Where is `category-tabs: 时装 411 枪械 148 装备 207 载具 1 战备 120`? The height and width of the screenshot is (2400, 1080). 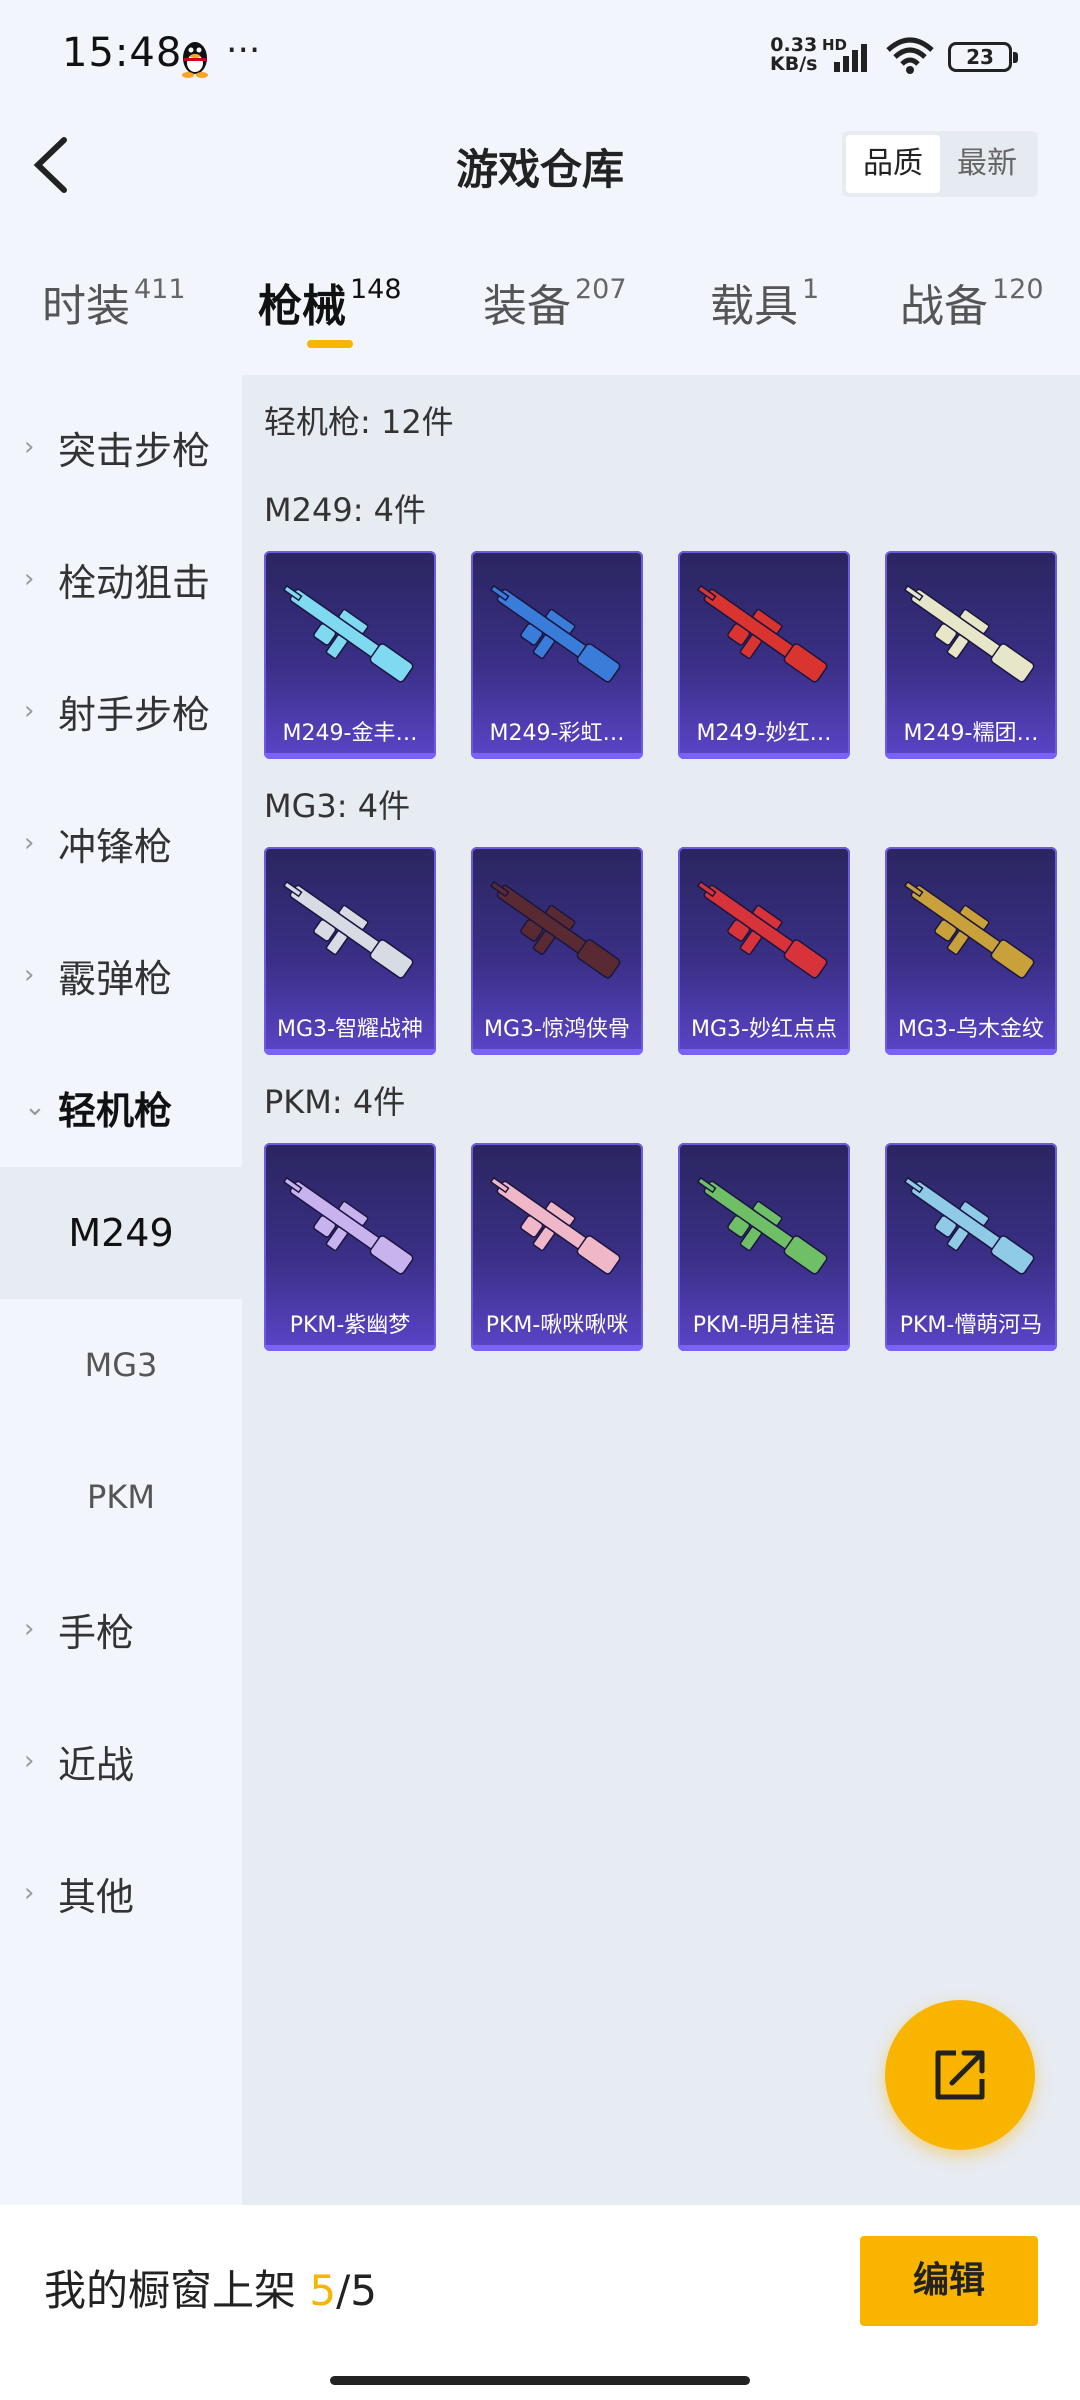
category-tabs: 时装 411 枪械 148 装备 207 载具 1 战备 120 is located at coordinates (540, 315).